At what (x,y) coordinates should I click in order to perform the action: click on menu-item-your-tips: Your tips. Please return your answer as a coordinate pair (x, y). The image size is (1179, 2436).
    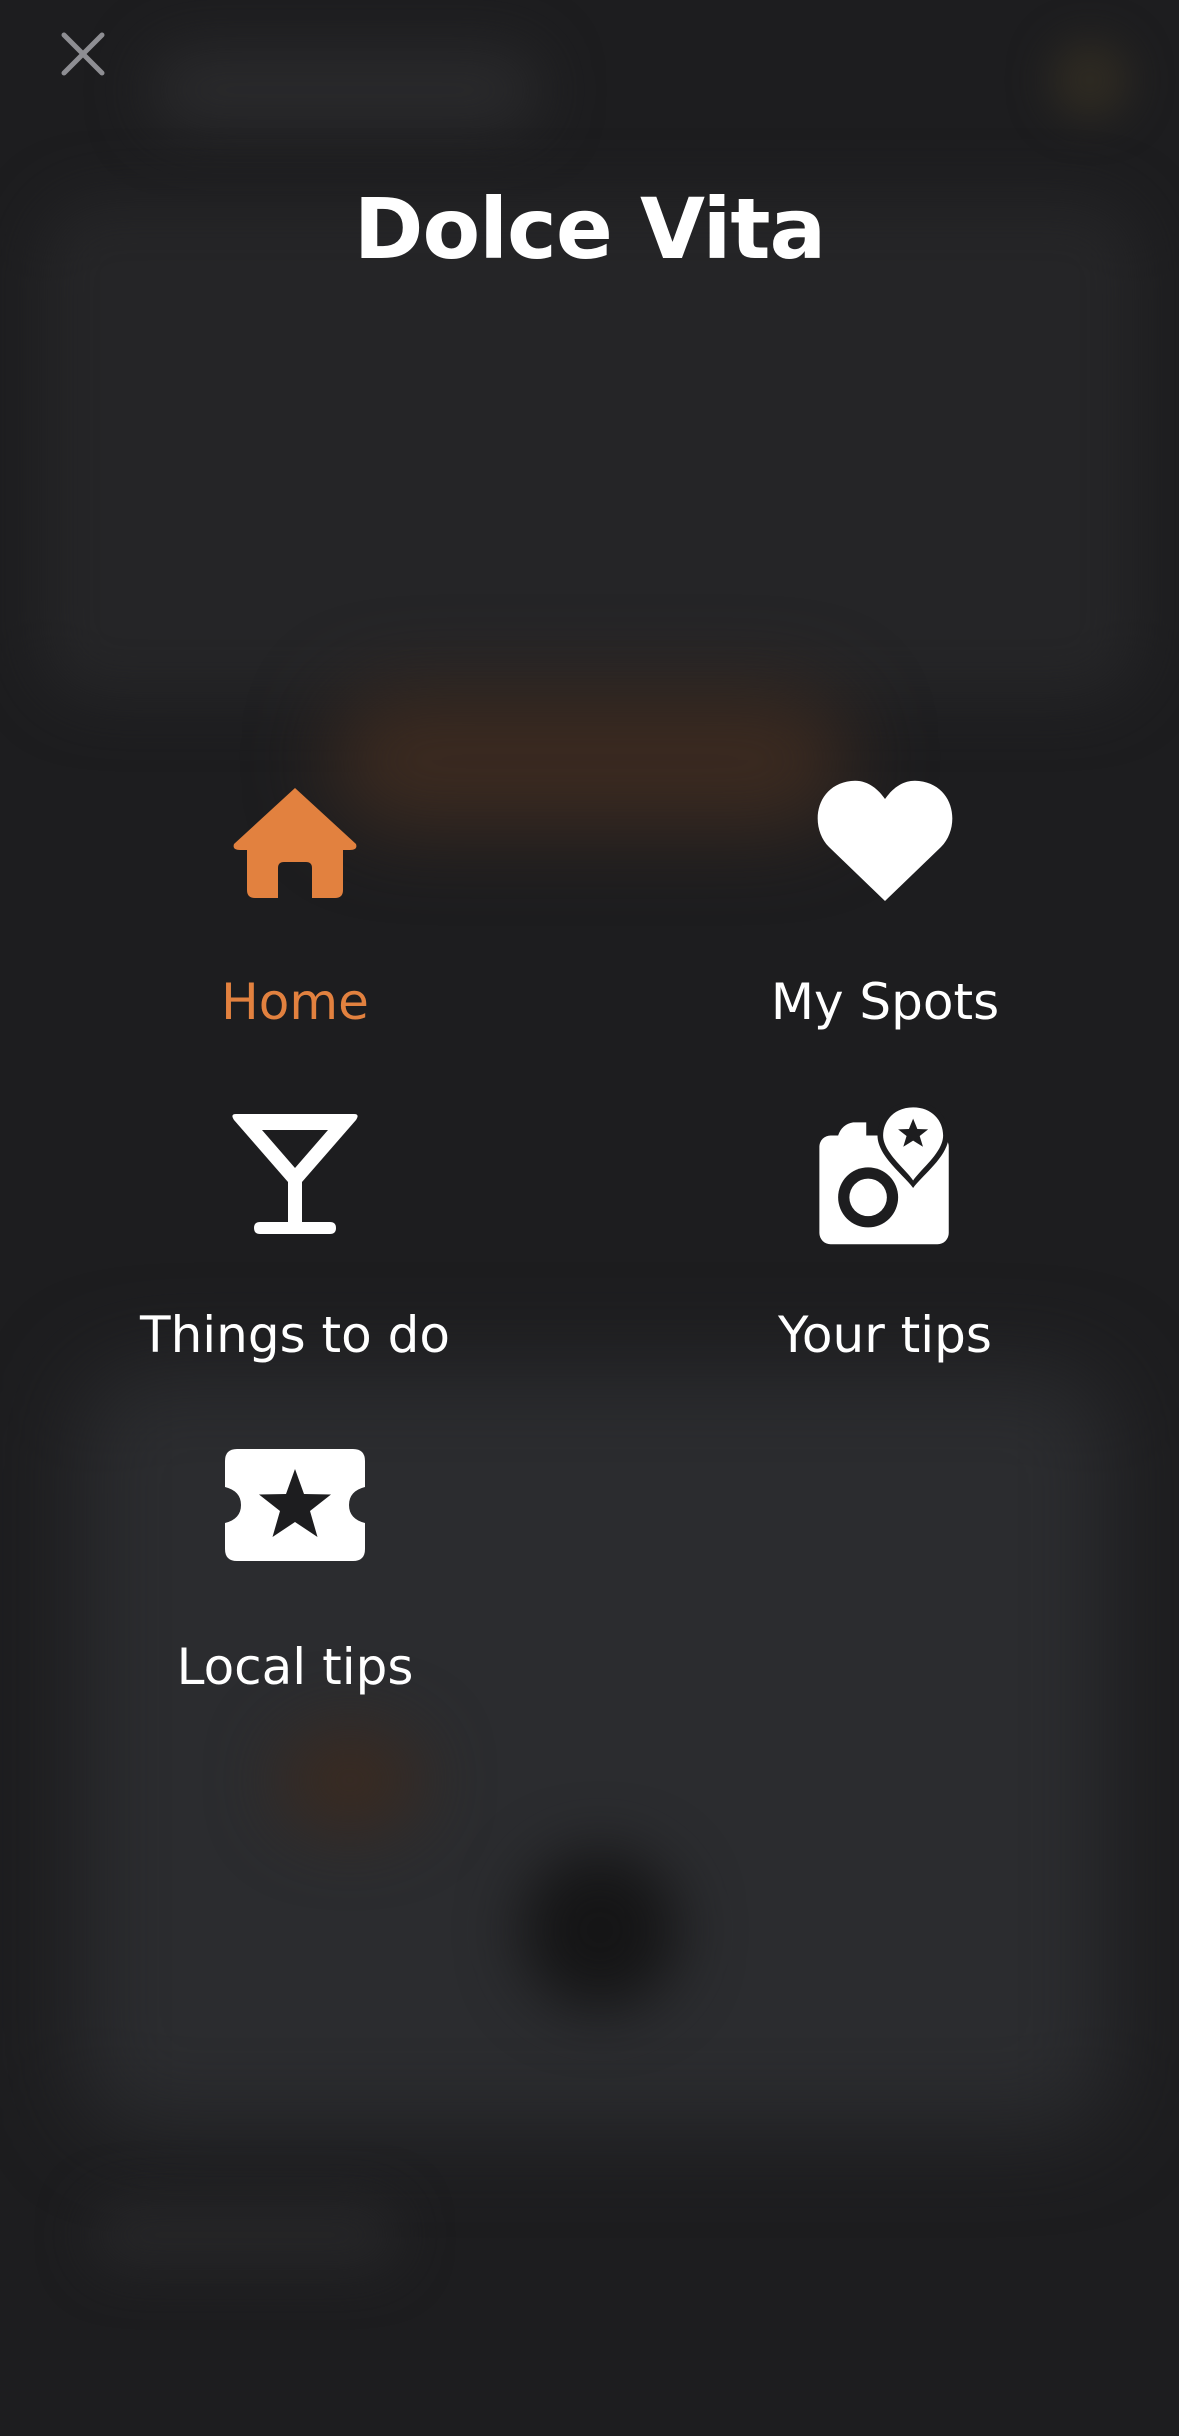
    Looking at the image, I should click on (885, 1238).